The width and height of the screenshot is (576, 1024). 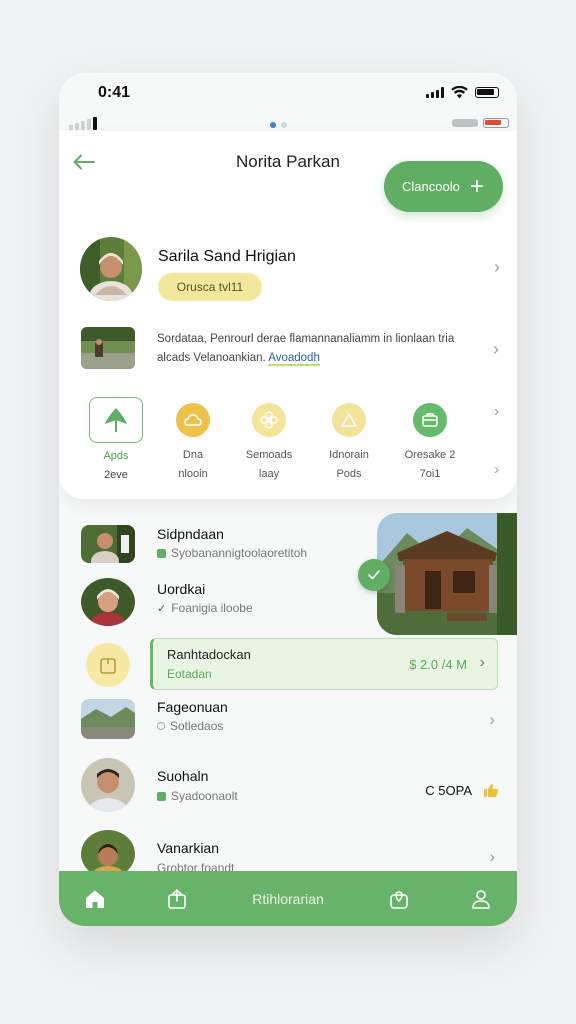 I want to click on flower-icon, so click(x=269, y=420).